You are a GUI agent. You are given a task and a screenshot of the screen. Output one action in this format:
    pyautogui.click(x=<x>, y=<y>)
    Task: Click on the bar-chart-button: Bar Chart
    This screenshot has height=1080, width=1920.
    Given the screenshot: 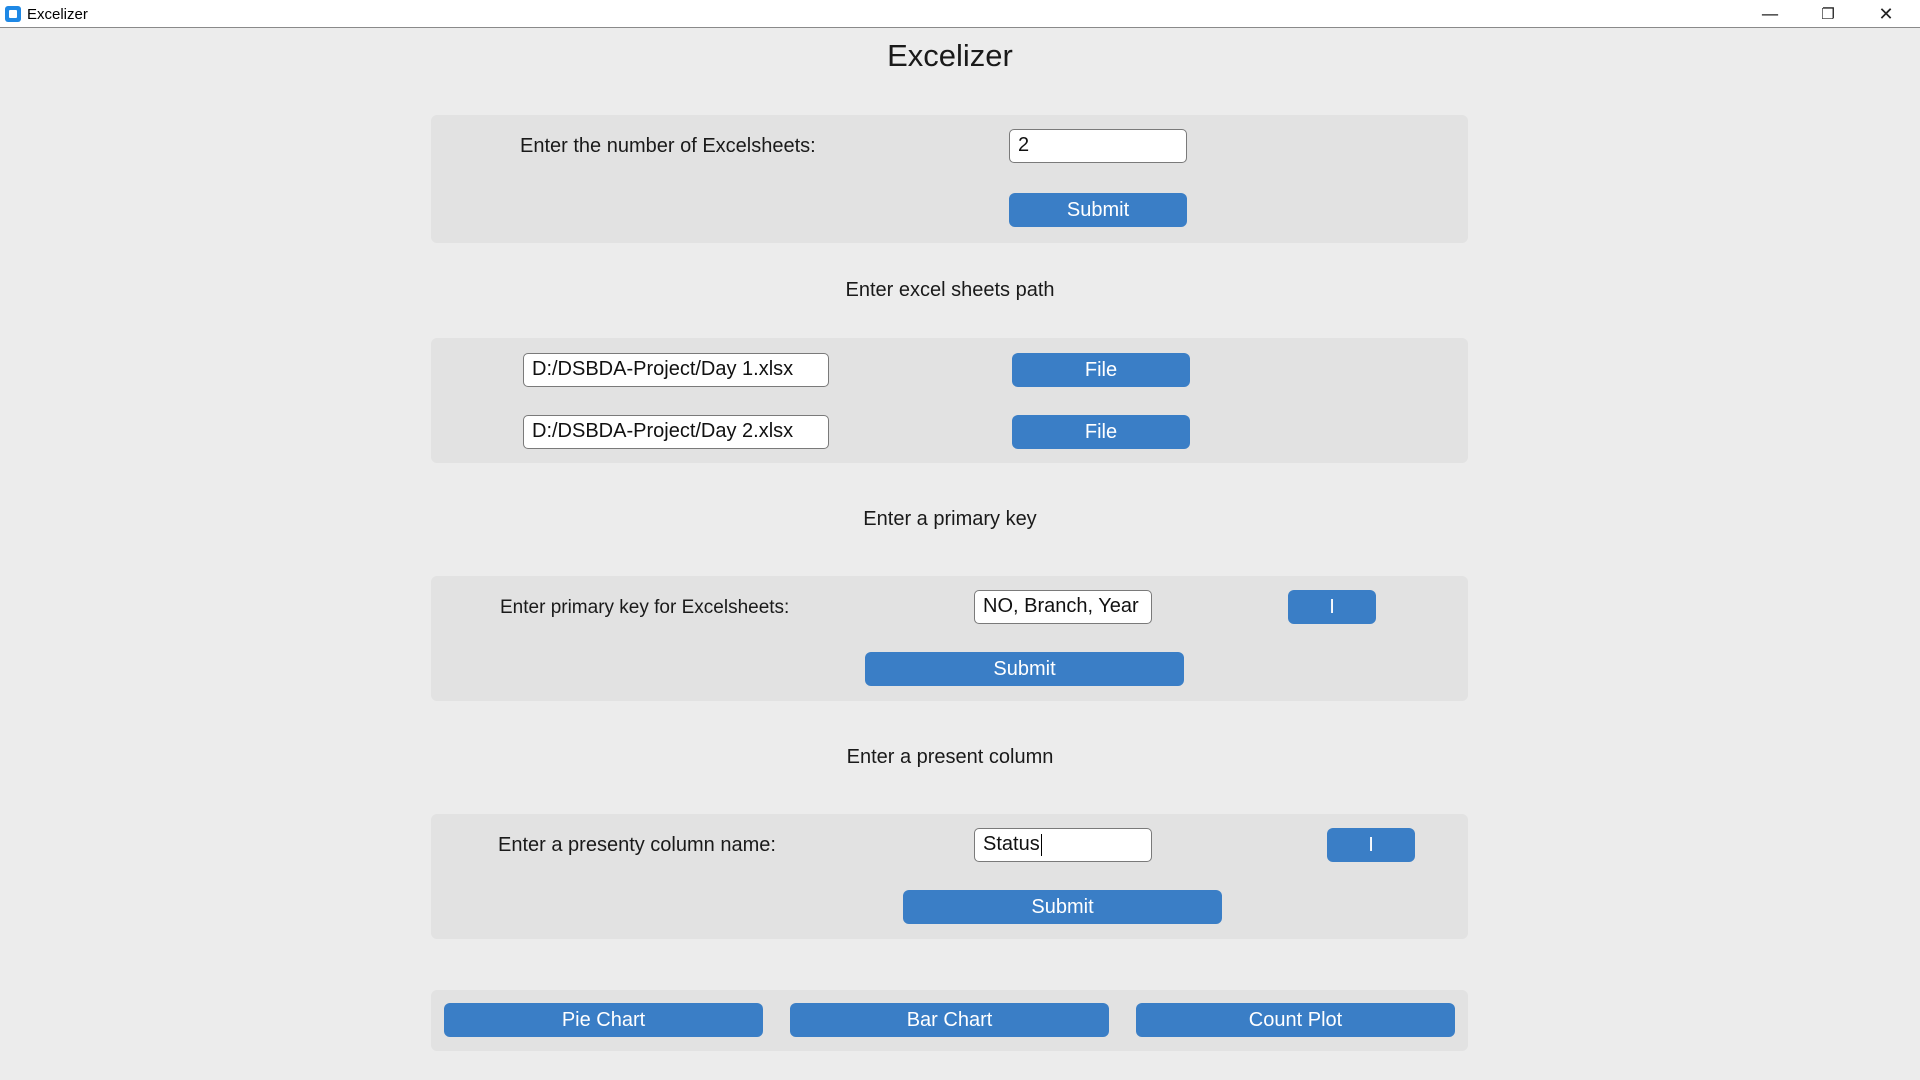 What is the action you would take?
    pyautogui.click(x=949, y=1020)
    